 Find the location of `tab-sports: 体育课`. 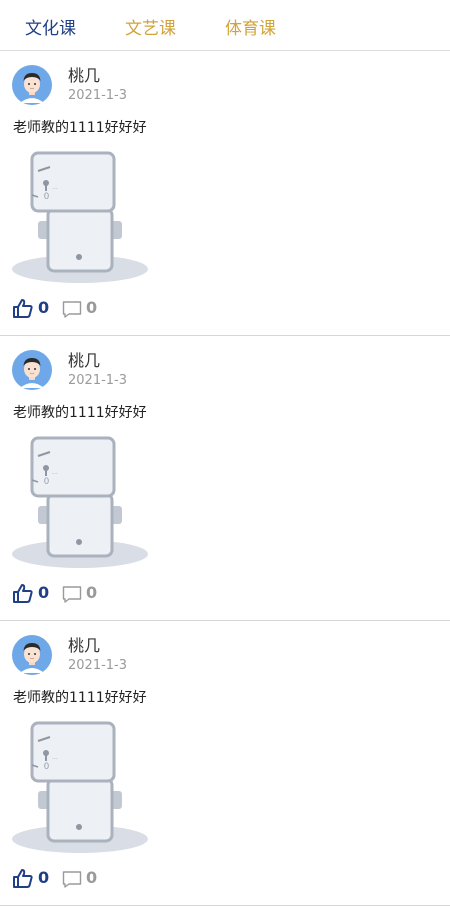

tab-sports: 体育课 is located at coordinates (250, 29).